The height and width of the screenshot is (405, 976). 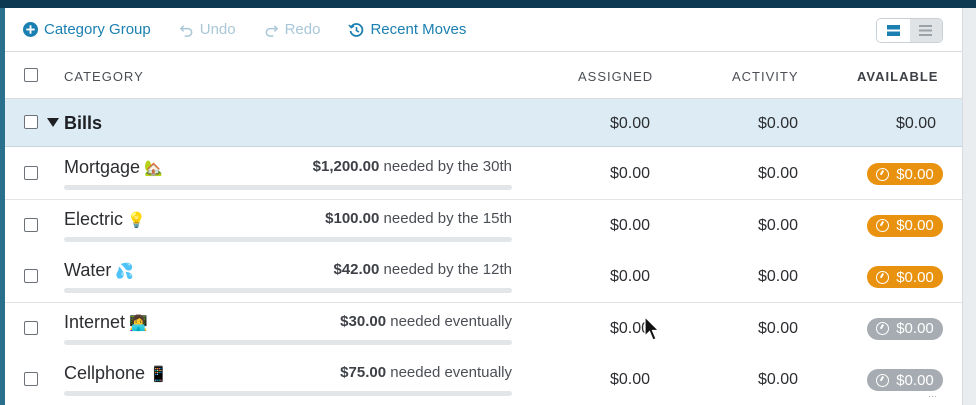 I want to click on activity-column-header: ACTIVITY, so click(x=765, y=76).